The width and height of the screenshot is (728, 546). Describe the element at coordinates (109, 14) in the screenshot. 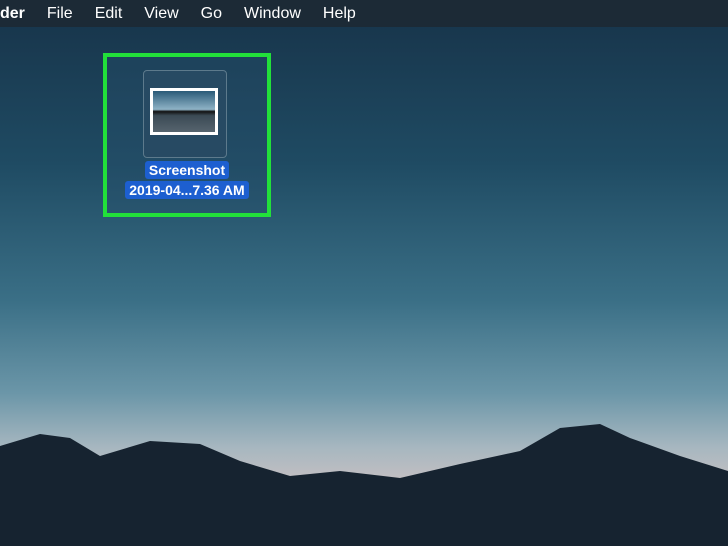

I see `menu-edit: Edit` at that location.